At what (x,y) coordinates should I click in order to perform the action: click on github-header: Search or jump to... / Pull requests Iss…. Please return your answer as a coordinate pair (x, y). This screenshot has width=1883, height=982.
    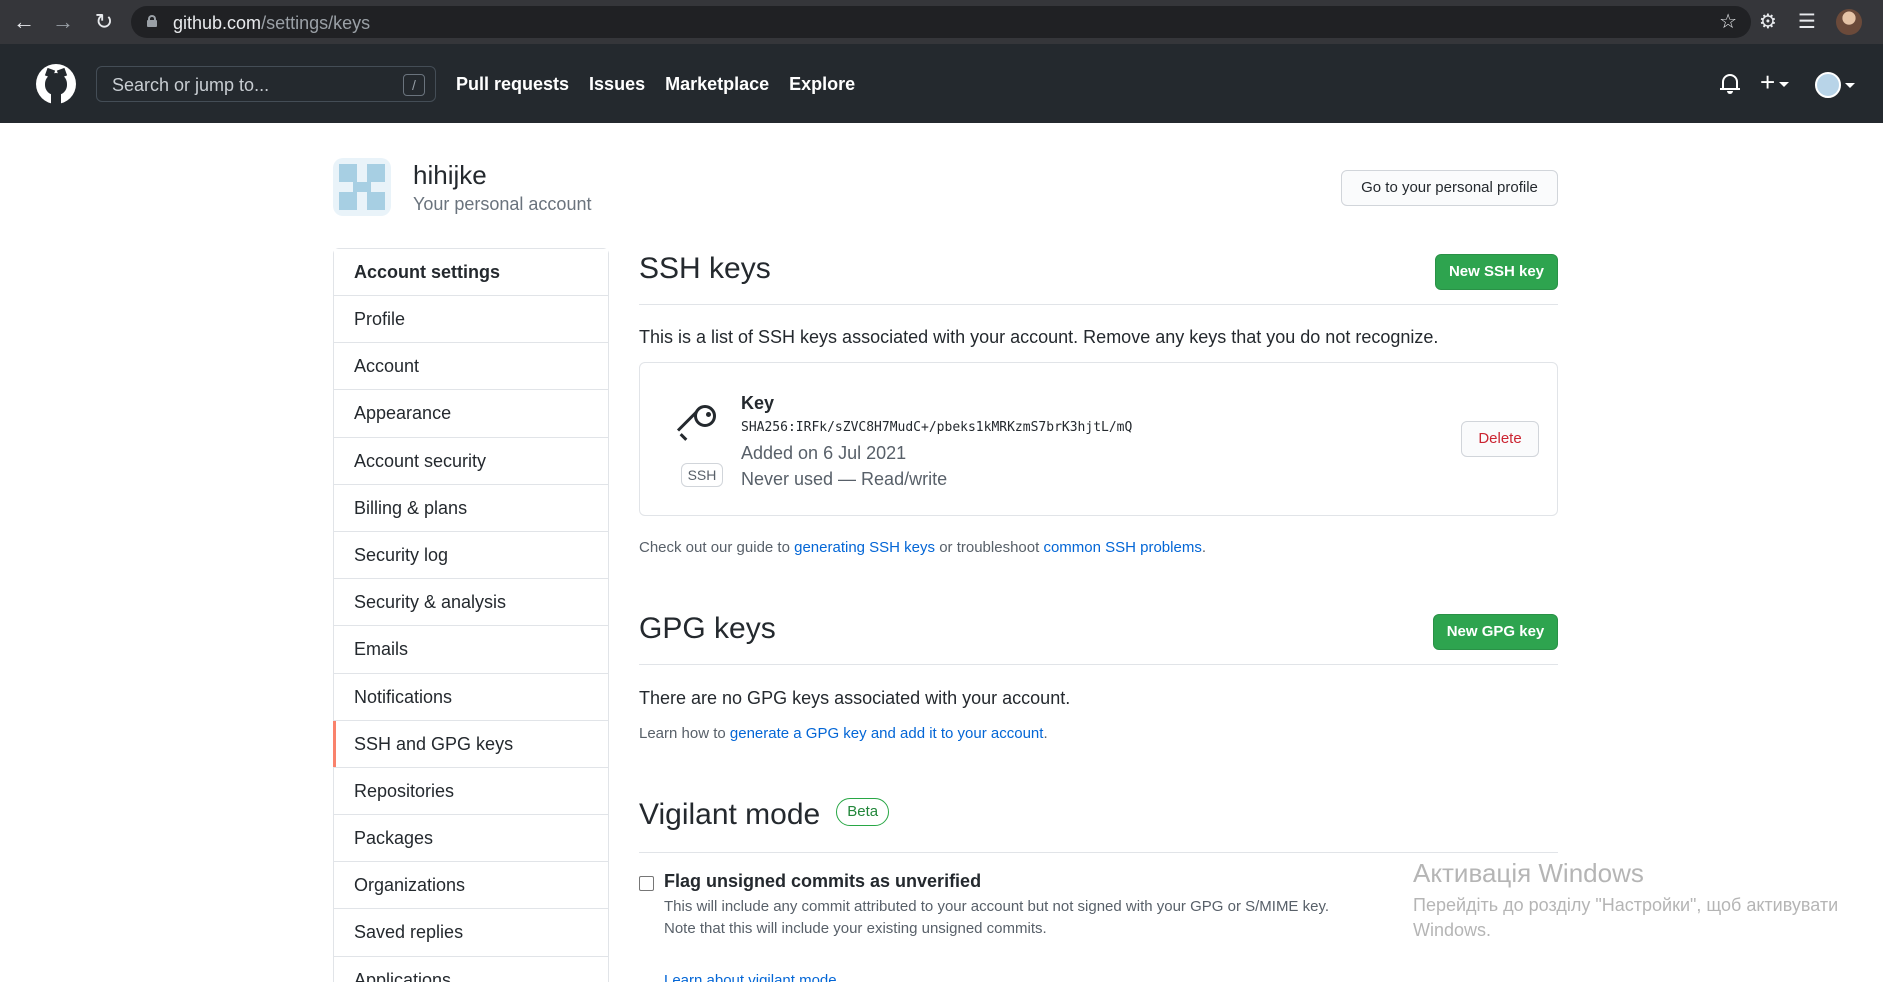
    Looking at the image, I should click on (941, 83).